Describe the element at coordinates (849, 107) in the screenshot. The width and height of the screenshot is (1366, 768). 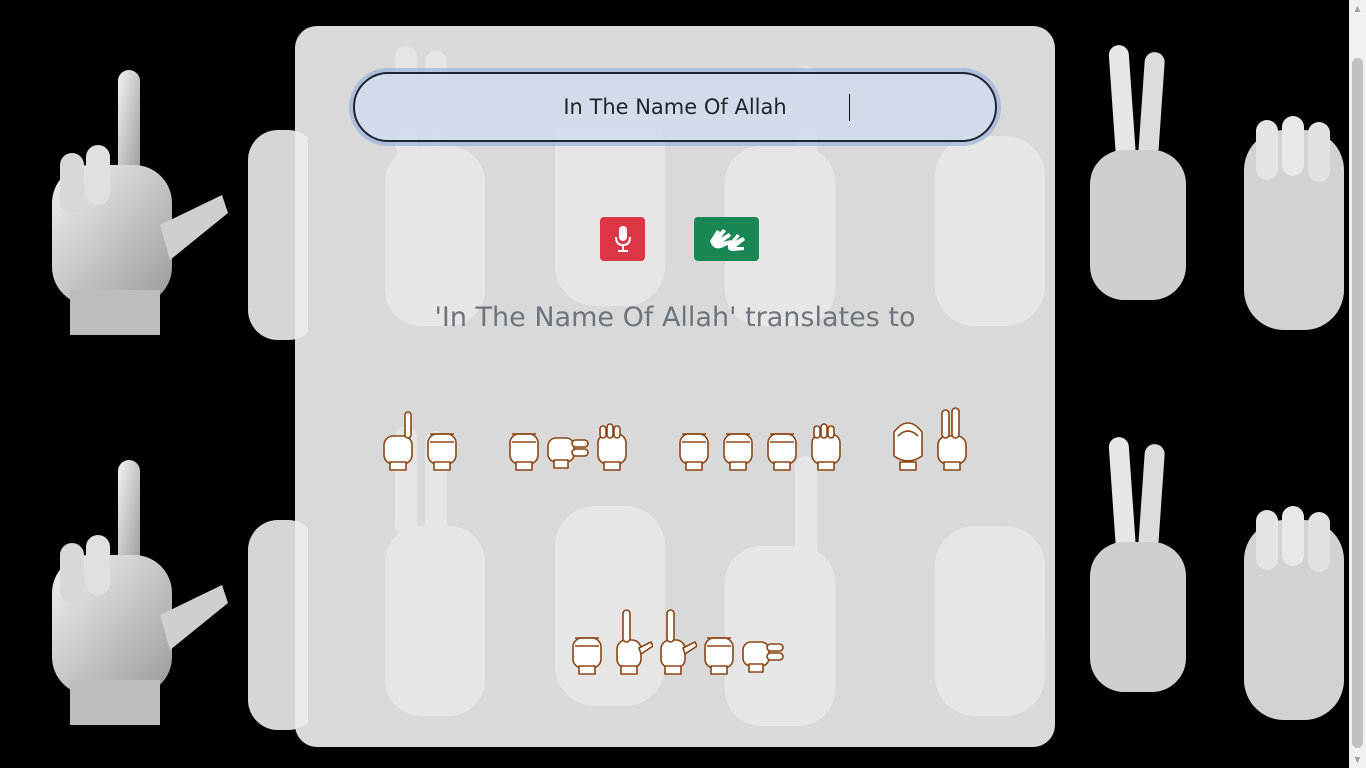
I see `text-caret` at that location.